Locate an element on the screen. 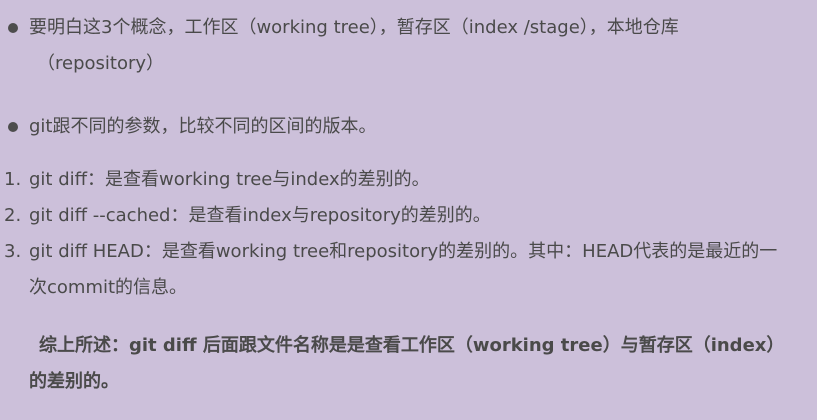 This screenshot has height=420, width=817. list-number: 2. is located at coordinates (13, 215).